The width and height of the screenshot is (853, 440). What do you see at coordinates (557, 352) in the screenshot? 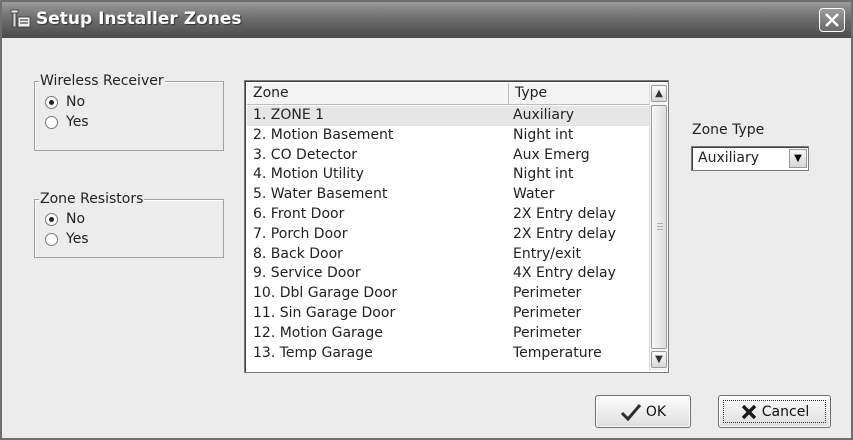
I see `zone-type: Temperature` at bounding box center [557, 352].